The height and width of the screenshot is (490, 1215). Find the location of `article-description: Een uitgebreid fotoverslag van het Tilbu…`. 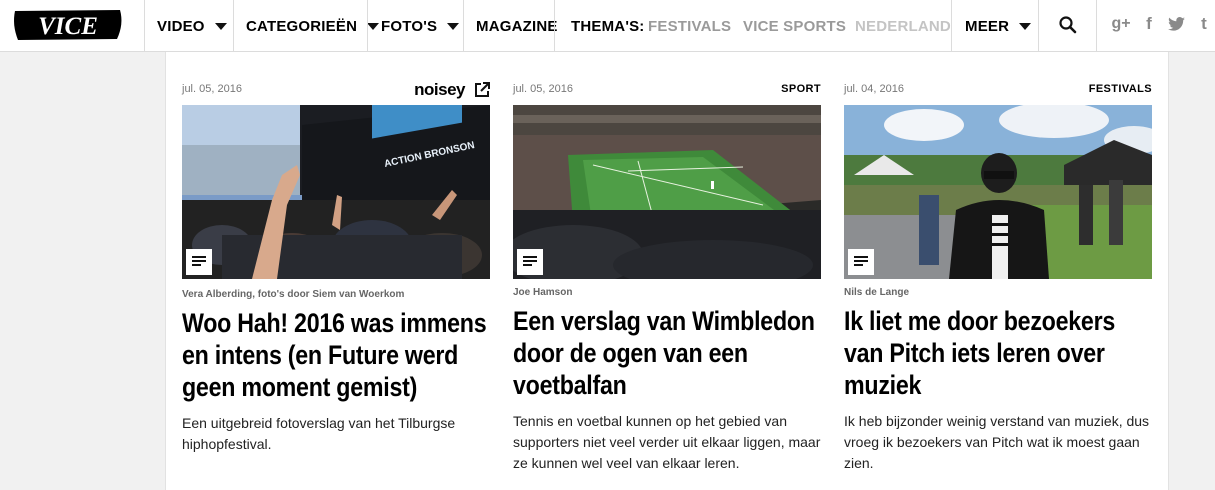

article-description: Een uitgebreid fotoverslag van het Tilbu… is located at coordinates (319, 433).